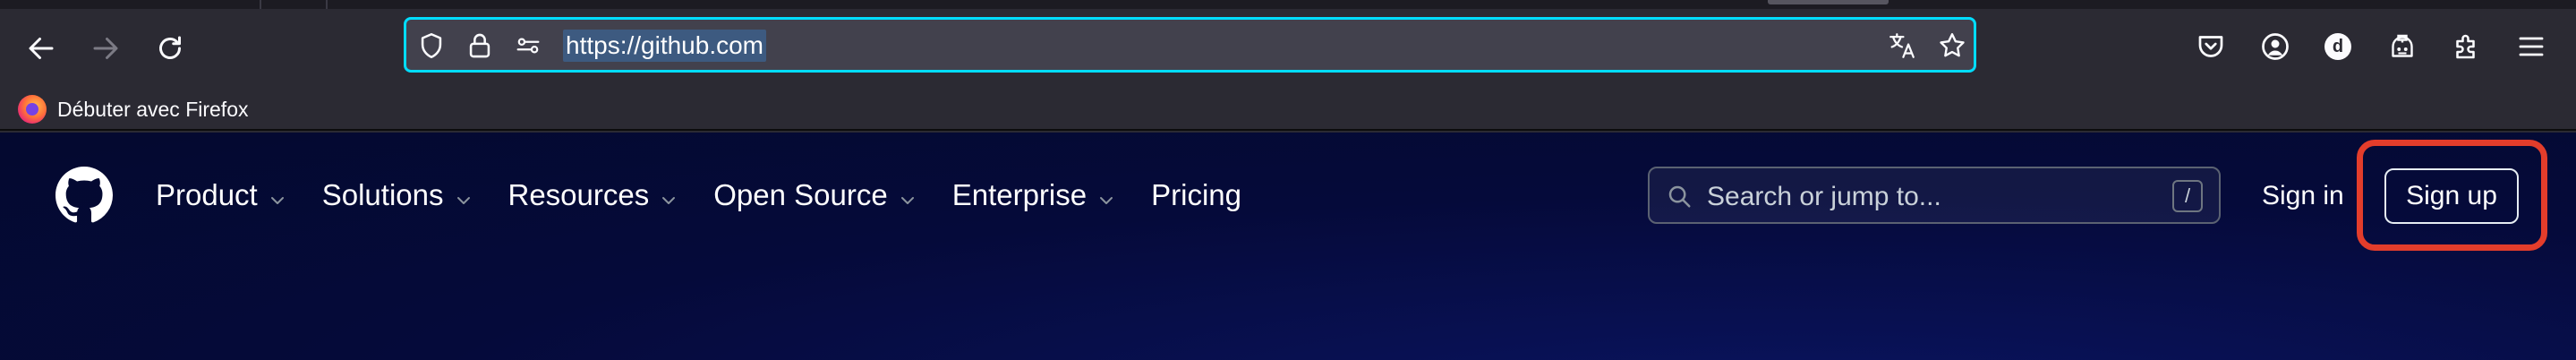 The image size is (2576, 360). I want to click on forward-button, so click(105, 48).